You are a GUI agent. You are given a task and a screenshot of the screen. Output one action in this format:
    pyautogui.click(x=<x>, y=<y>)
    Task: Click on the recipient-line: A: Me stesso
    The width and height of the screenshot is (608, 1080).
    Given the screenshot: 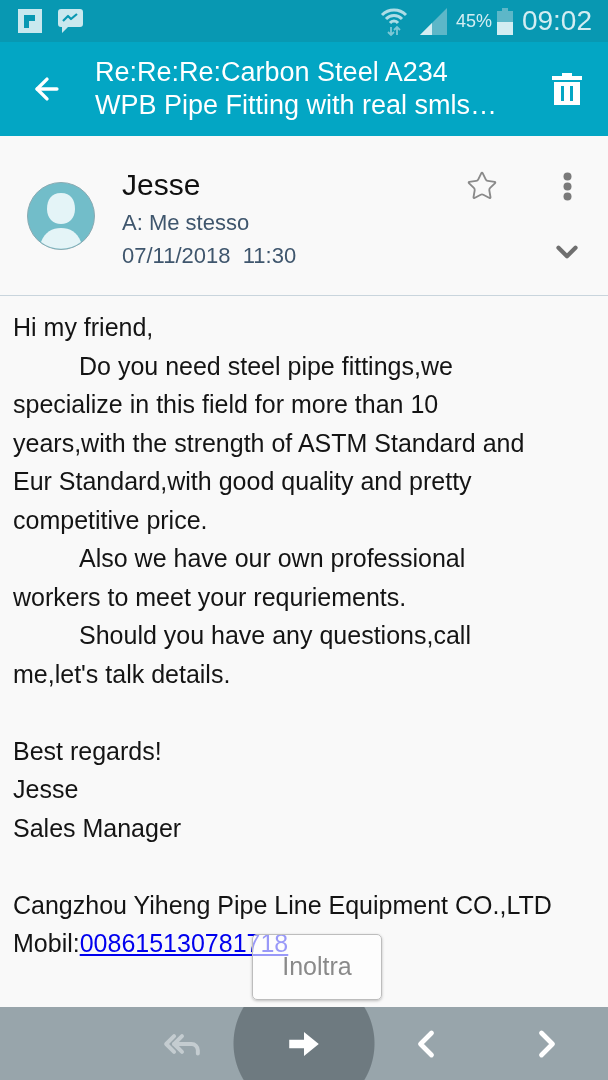 What is the action you would take?
    pyautogui.click(x=186, y=223)
    